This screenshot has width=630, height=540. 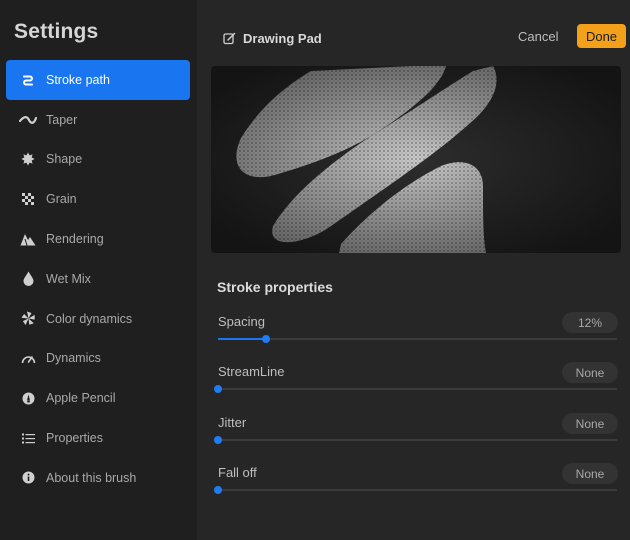 What do you see at coordinates (91, 477) in the screenshot?
I see `sidebar-item-label: About this brush` at bounding box center [91, 477].